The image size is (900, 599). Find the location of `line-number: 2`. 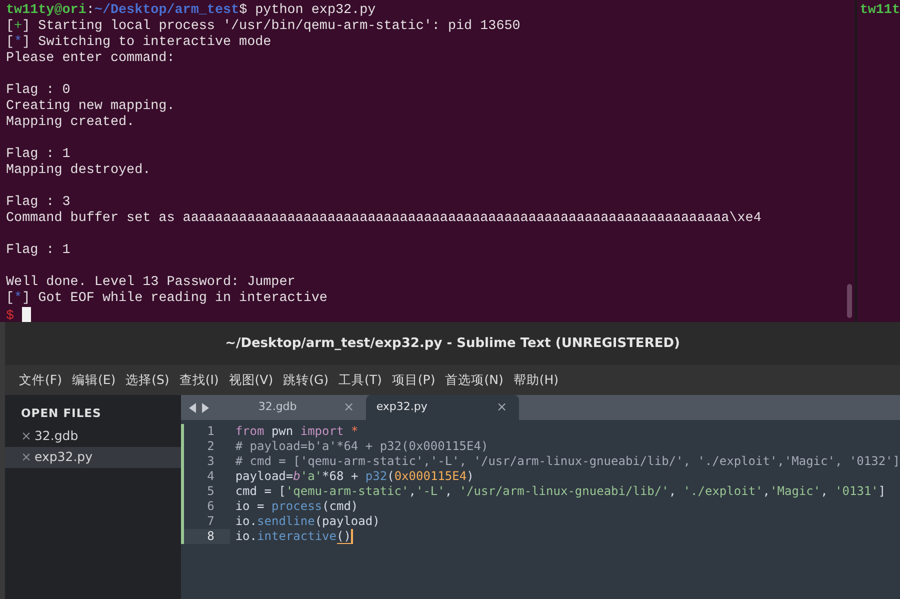

line-number: 2 is located at coordinates (205, 446).